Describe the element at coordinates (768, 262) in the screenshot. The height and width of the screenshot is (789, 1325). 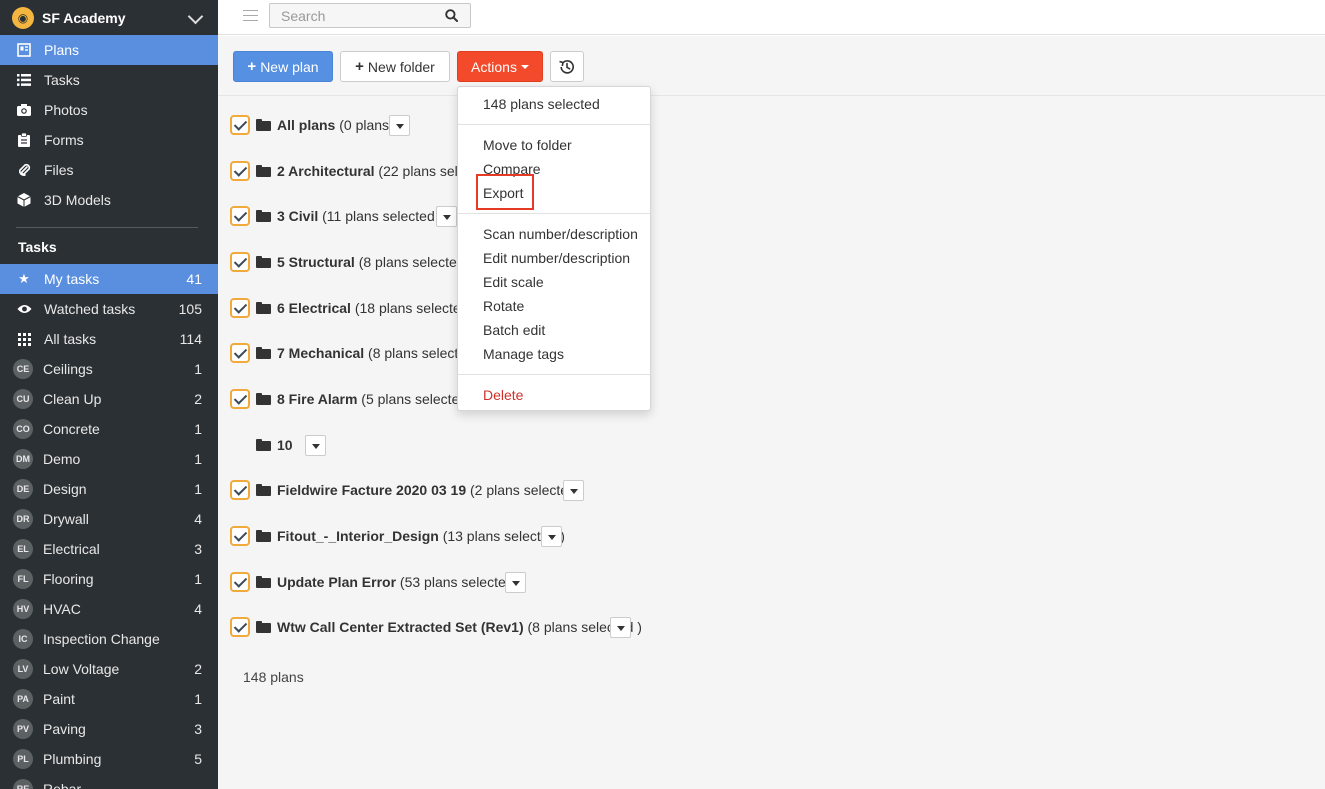
I see `folder-row: 5 Structural (8 plans selected )` at that location.